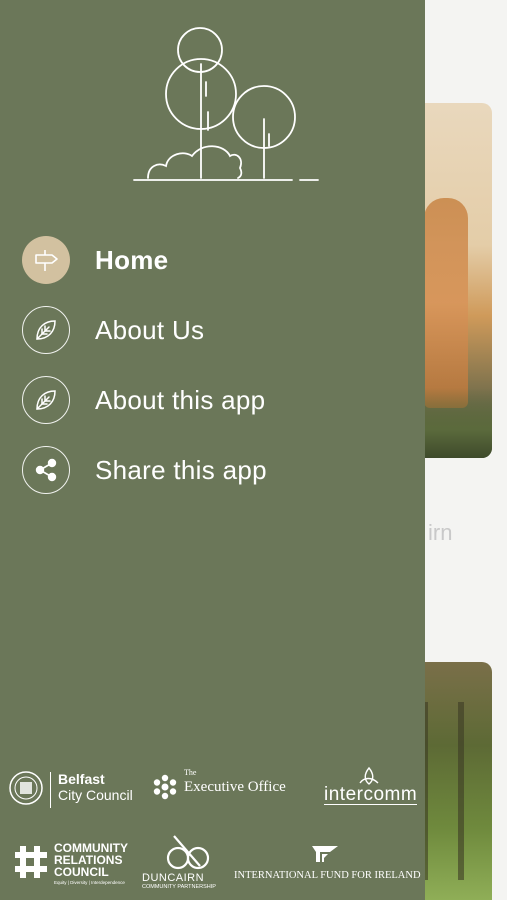  I want to click on menu-item-about-app: About this app, so click(222, 400).